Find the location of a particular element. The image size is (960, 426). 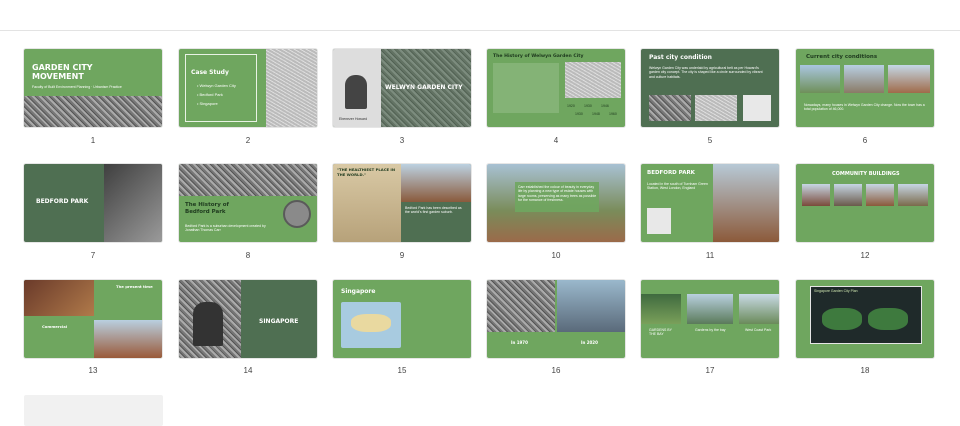

slide-2-bullet-3: • Singapore is located at coordinates (207, 103).